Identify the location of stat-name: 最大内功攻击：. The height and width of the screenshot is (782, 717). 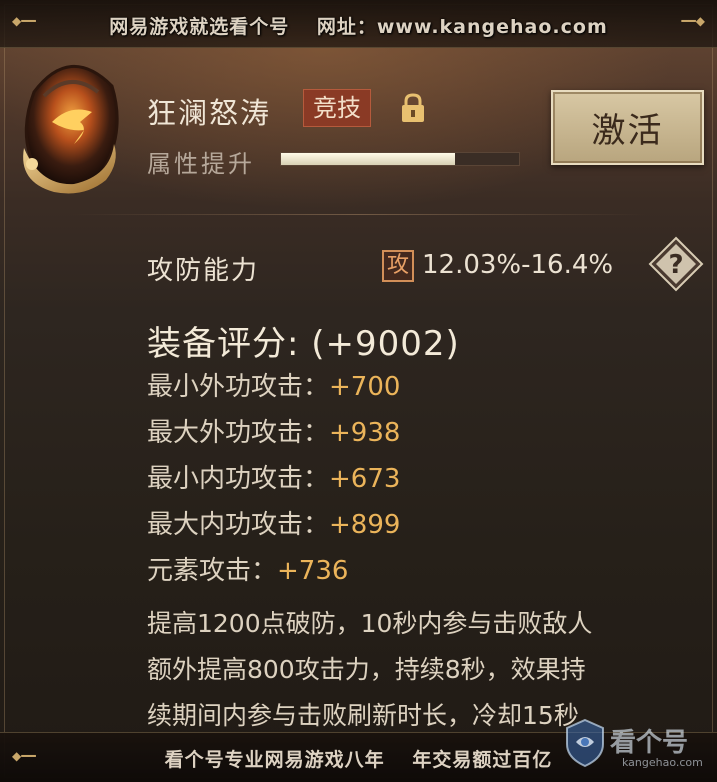
(238, 525).